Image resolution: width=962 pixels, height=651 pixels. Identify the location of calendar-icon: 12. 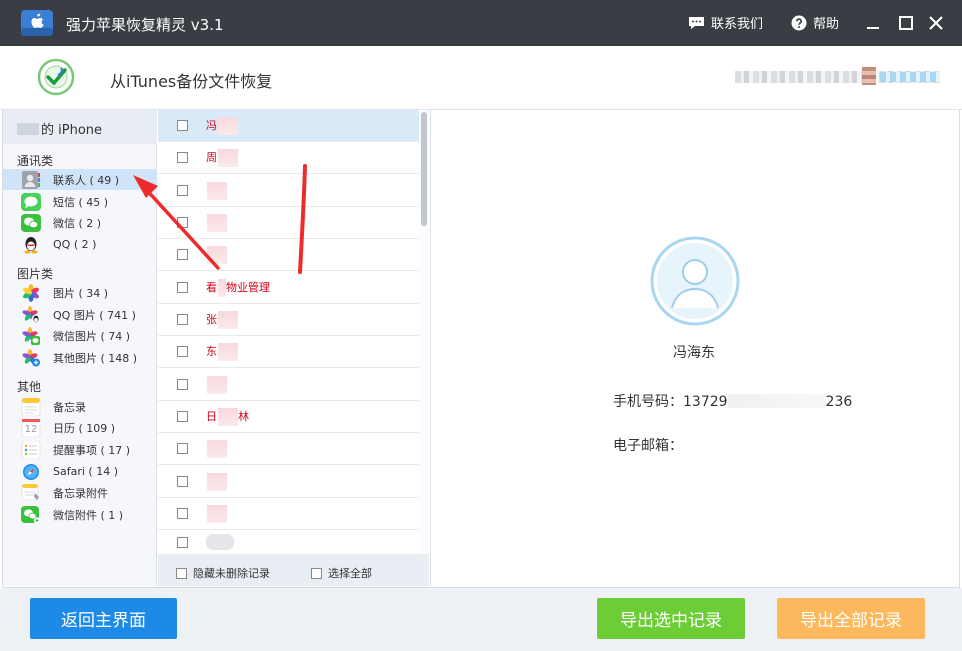
(31, 427).